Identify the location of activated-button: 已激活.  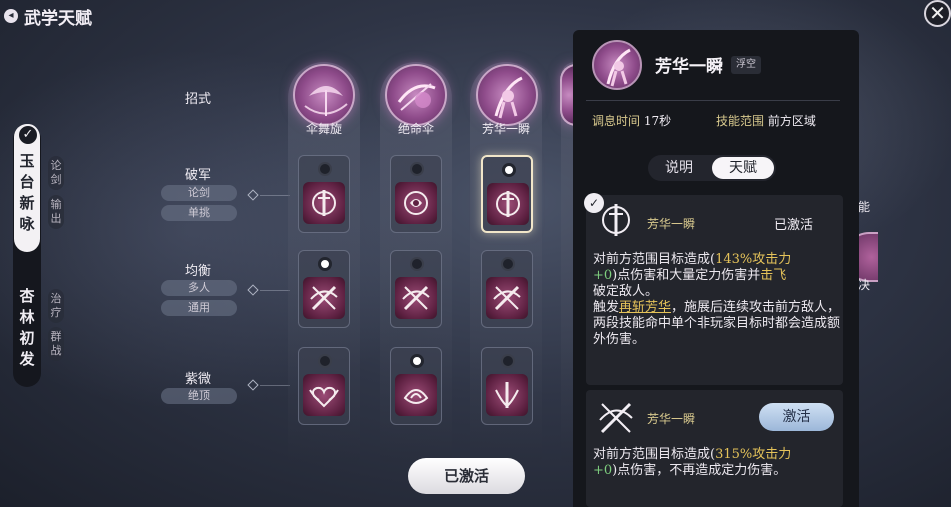
(466, 476).